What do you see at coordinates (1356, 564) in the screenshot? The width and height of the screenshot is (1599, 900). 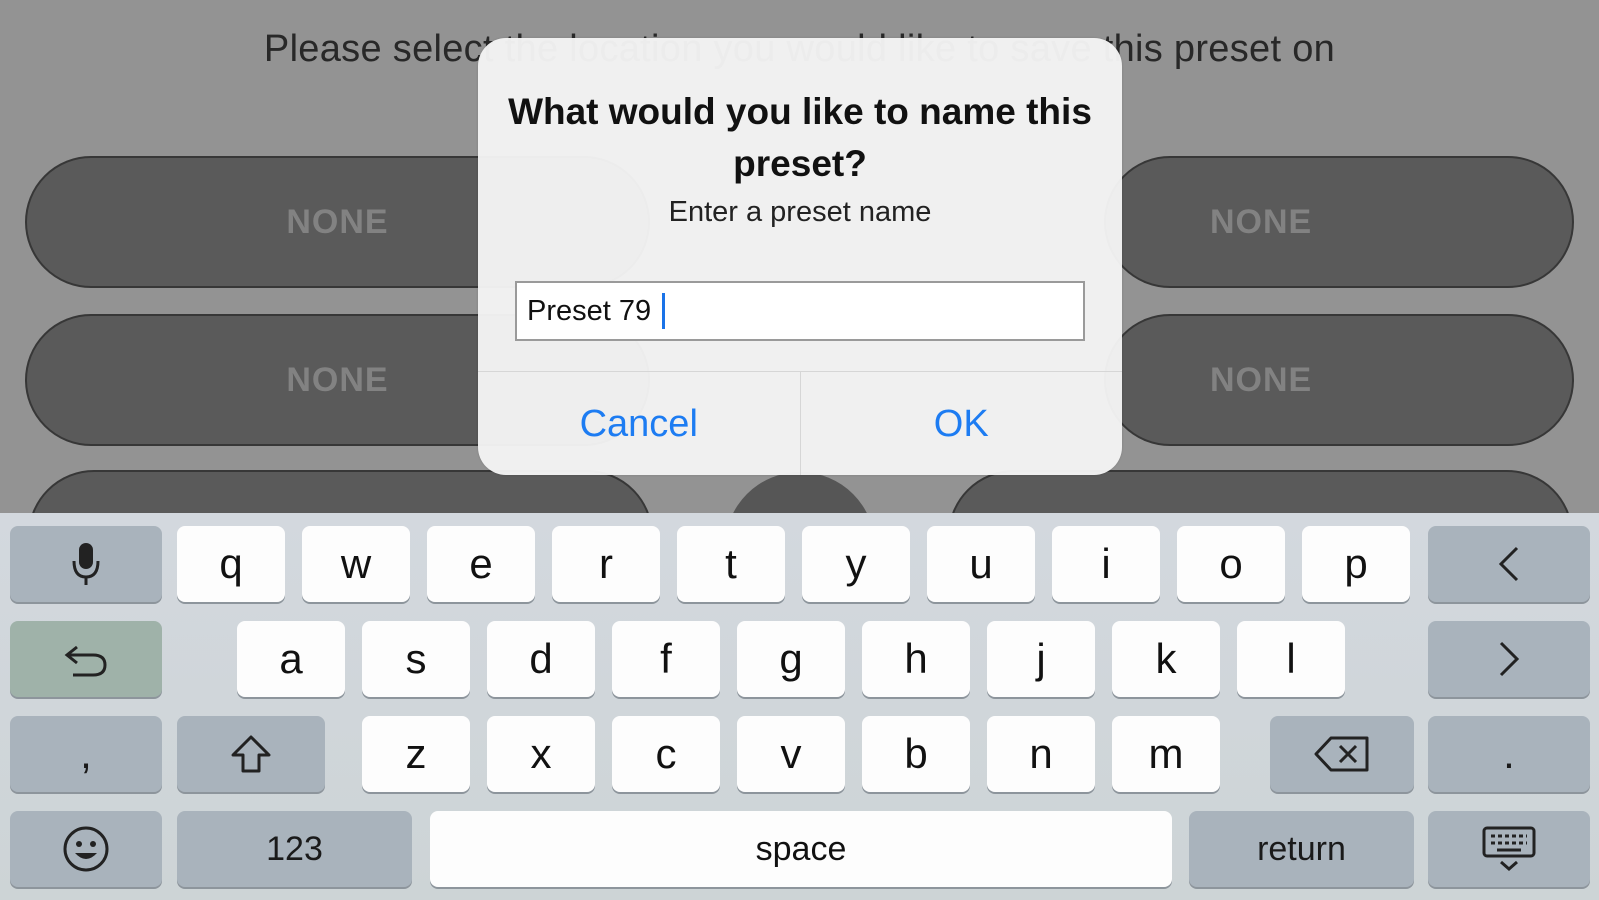 I see `key-p: p` at bounding box center [1356, 564].